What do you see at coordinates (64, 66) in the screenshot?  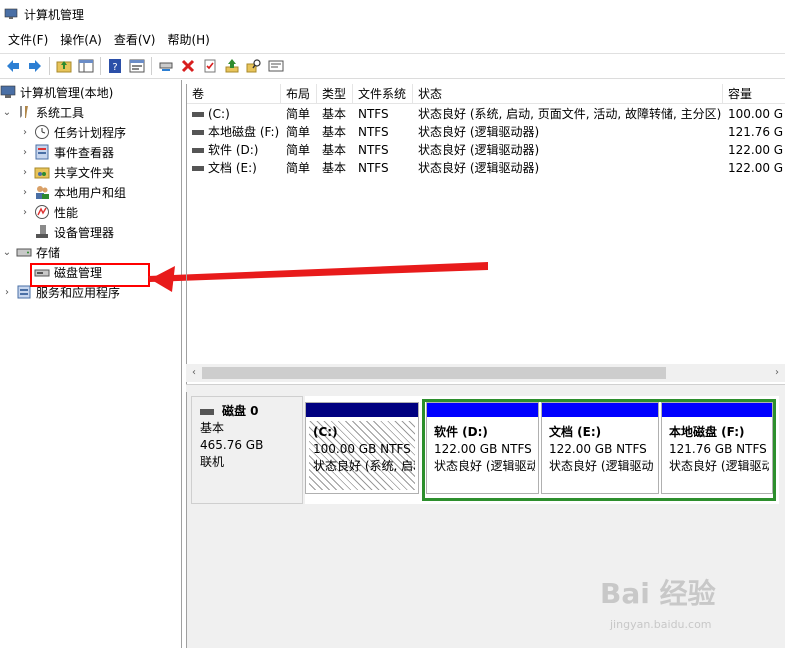 I see `up-folder-icon` at bounding box center [64, 66].